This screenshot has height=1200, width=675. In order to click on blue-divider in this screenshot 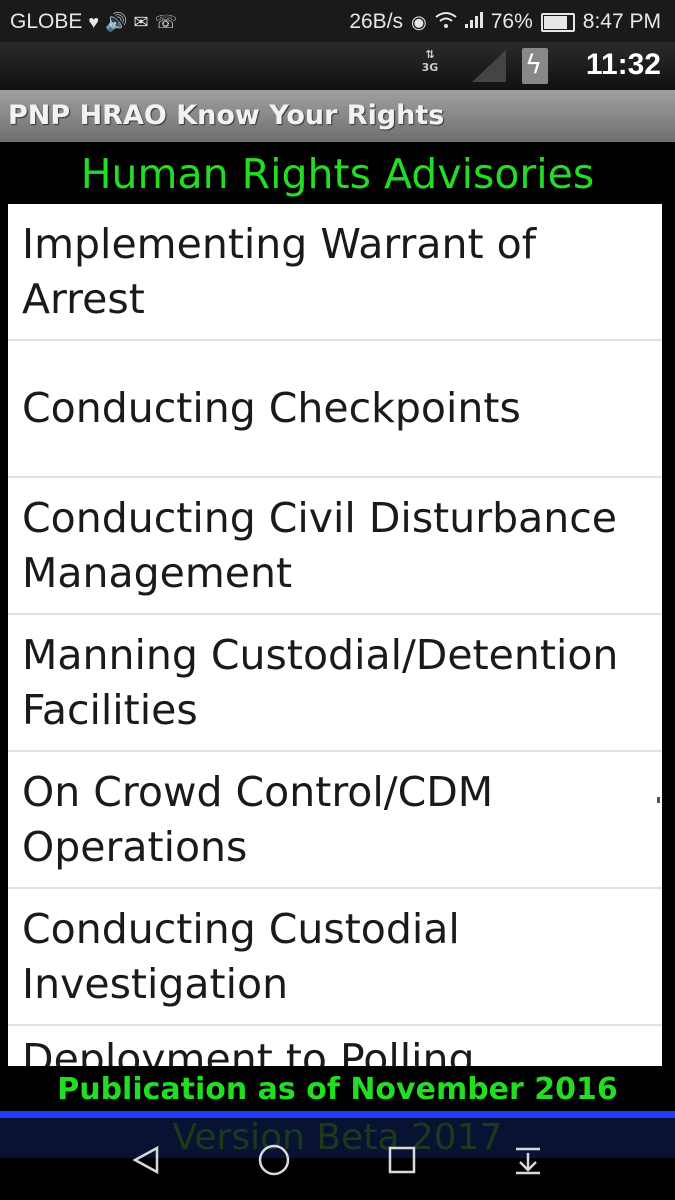, I will do `click(337, 1114)`.